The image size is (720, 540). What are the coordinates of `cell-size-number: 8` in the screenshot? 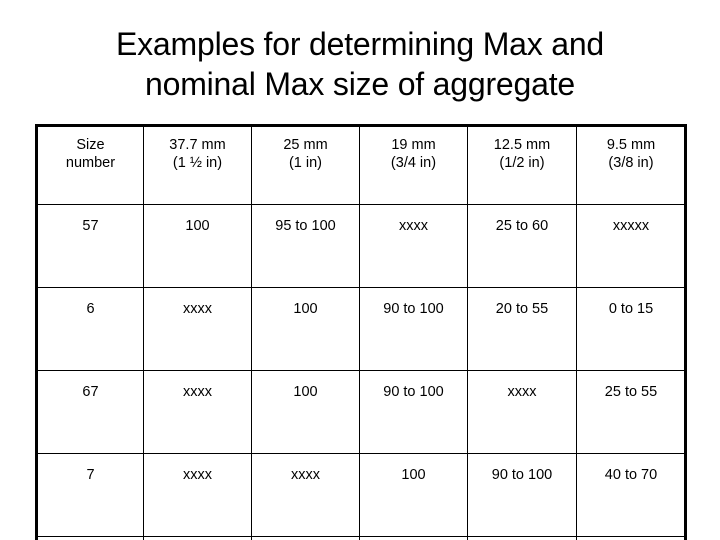 It's located at (90, 538).